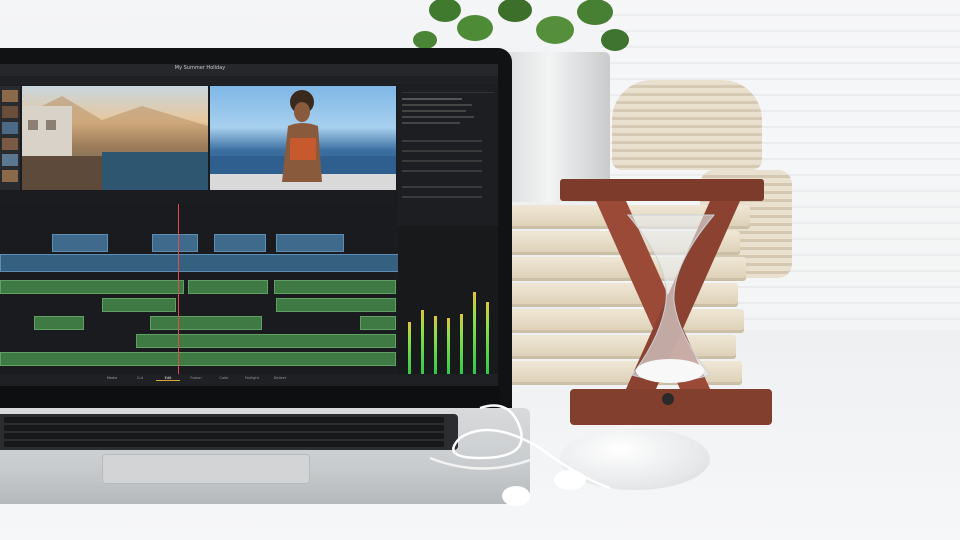 The height and width of the screenshot is (540, 960). I want to click on page-navigation: Media Cut Edit Fusion Color Fairlight Deliver, so click(249, 380).